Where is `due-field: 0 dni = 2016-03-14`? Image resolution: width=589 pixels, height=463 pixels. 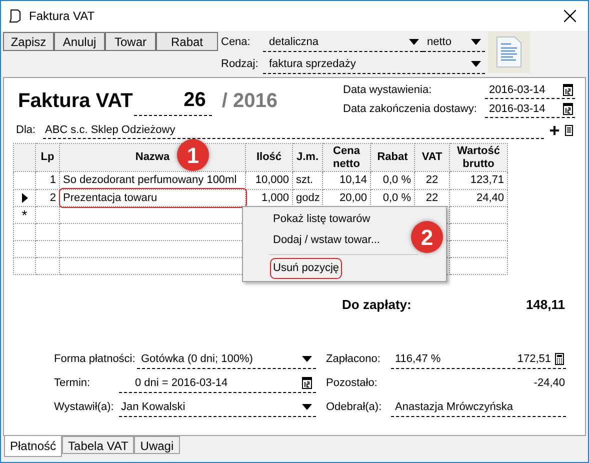
due-field: 0 dni = 2016-03-14 is located at coordinates (217, 383).